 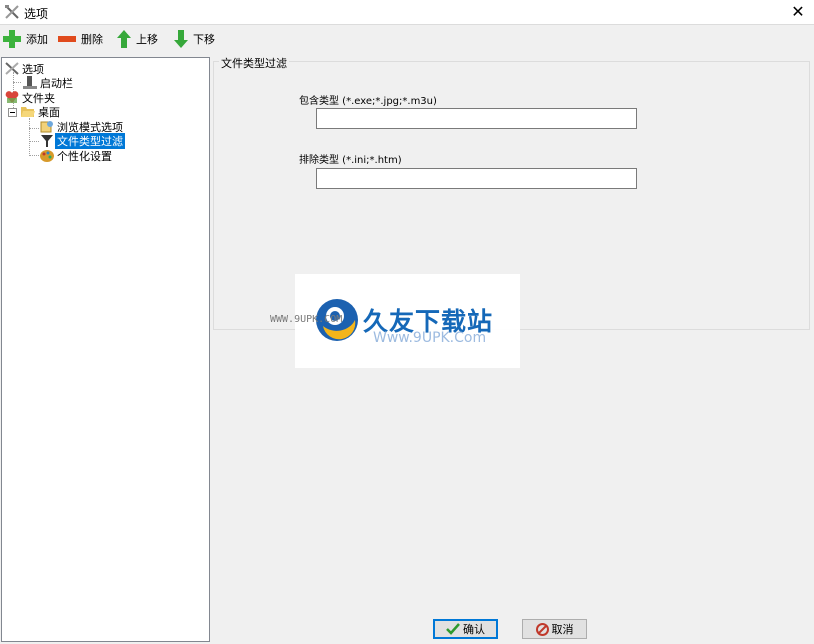 I want to click on tree-item-personalize: 个性化设置, so click(x=76, y=155).